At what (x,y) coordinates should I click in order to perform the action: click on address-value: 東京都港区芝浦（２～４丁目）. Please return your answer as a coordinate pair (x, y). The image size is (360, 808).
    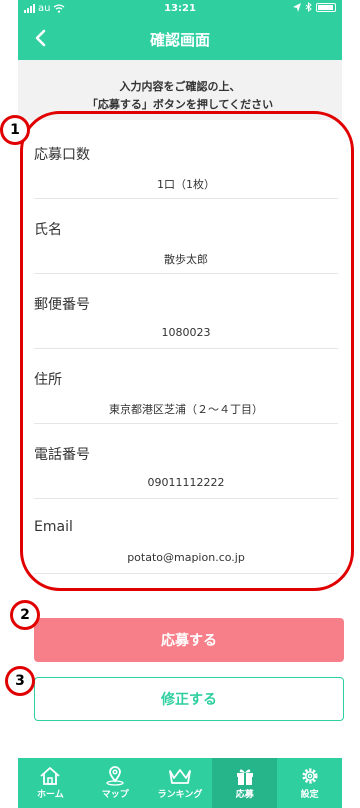
    Looking at the image, I should click on (186, 409).